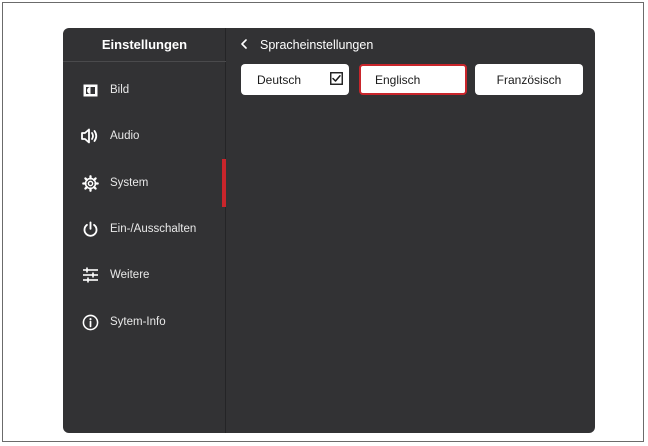  I want to click on info-icon, so click(90, 322).